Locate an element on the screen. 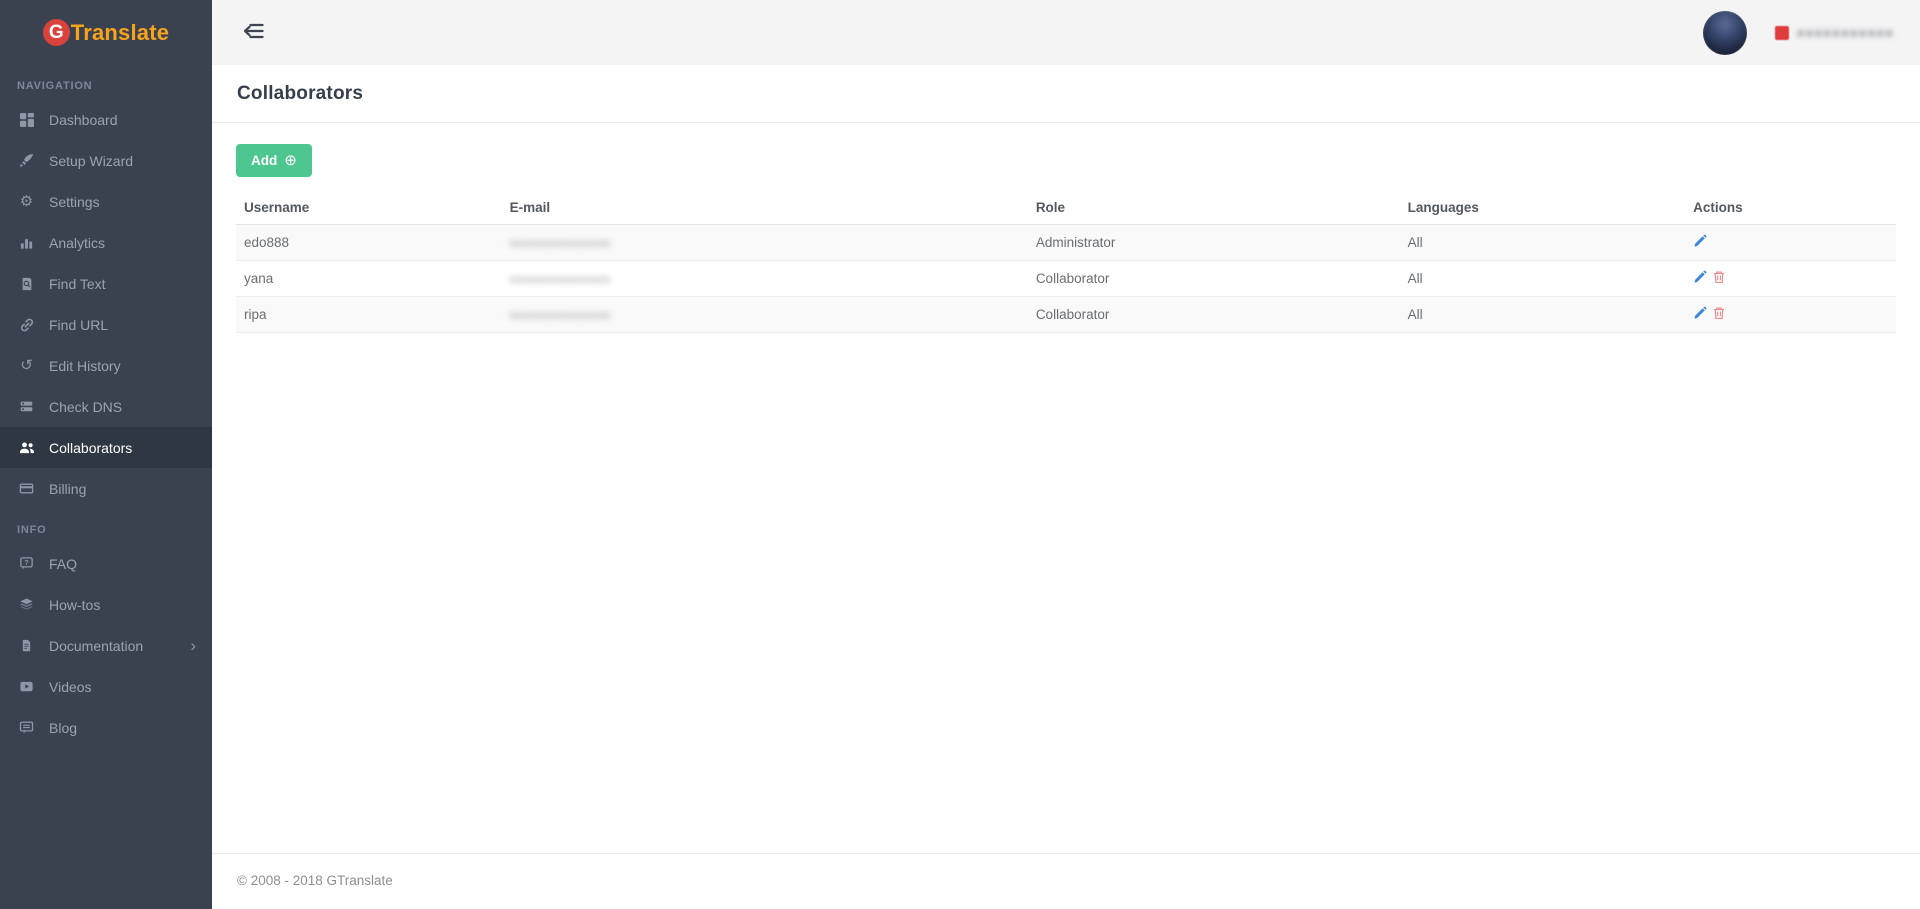 Image resolution: width=1920 pixels, height=909 pixels. sidebar-item-label: Check DNS is located at coordinates (86, 406).